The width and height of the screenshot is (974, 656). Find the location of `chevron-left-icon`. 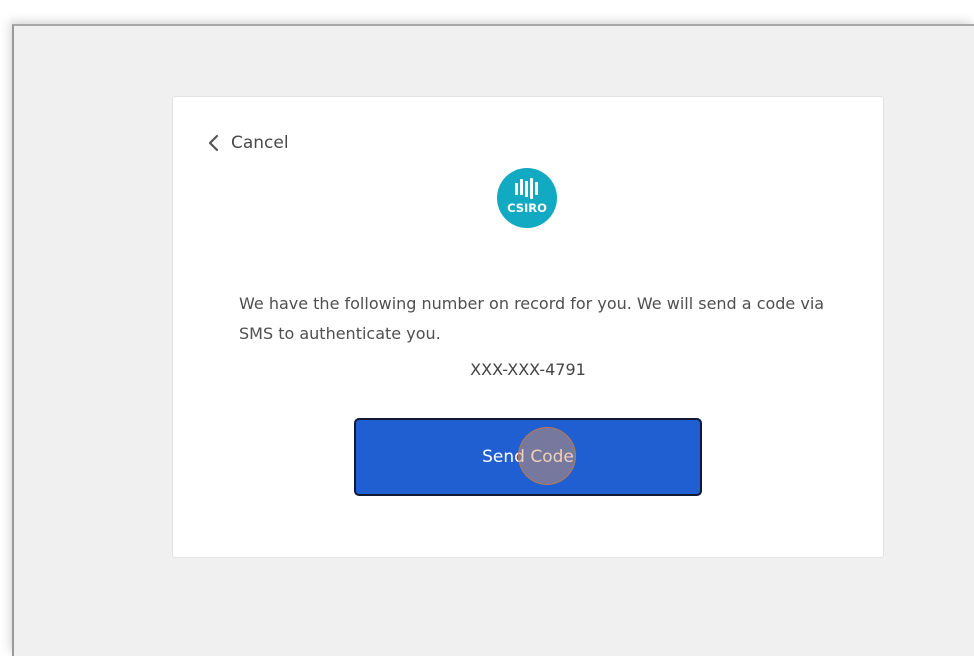

chevron-left-icon is located at coordinates (214, 143).